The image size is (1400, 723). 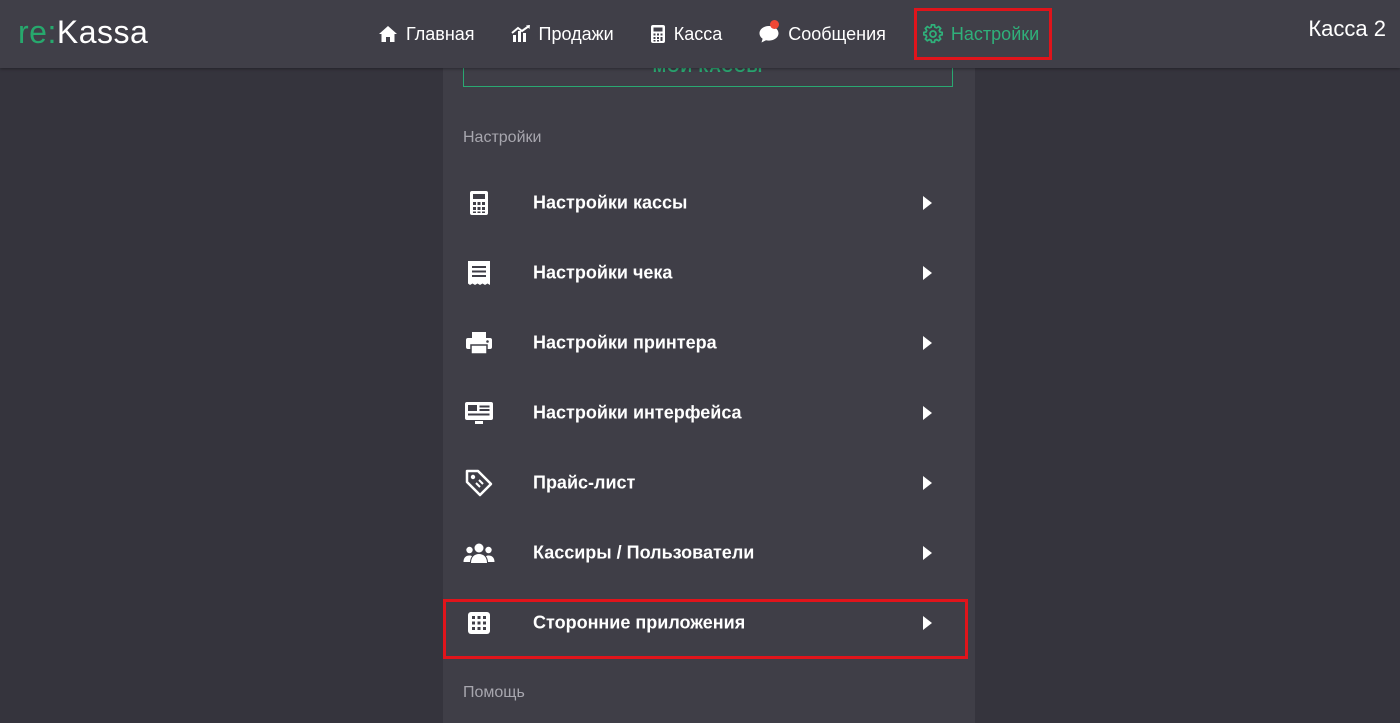 What do you see at coordinates (479, 553) in the screenshot?
I see `users-icon` at bounding box center [479, 553].